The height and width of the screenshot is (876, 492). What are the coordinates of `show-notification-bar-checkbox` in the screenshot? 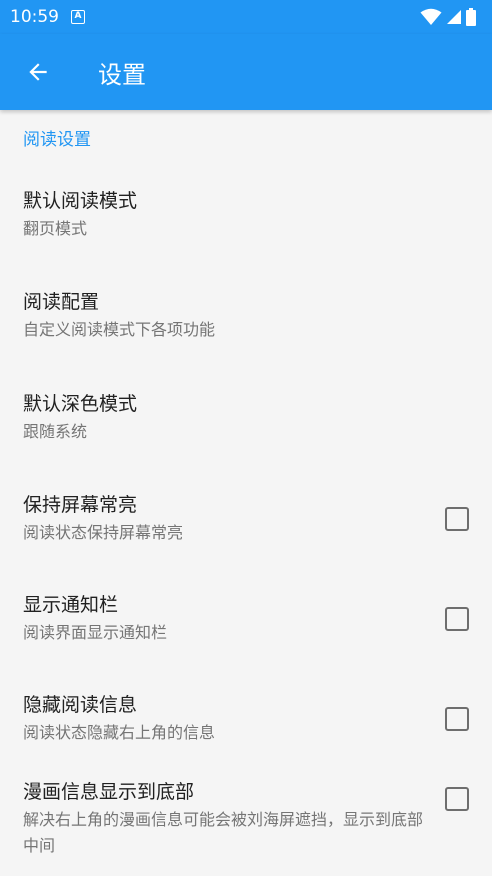 It's located at (457, 619).